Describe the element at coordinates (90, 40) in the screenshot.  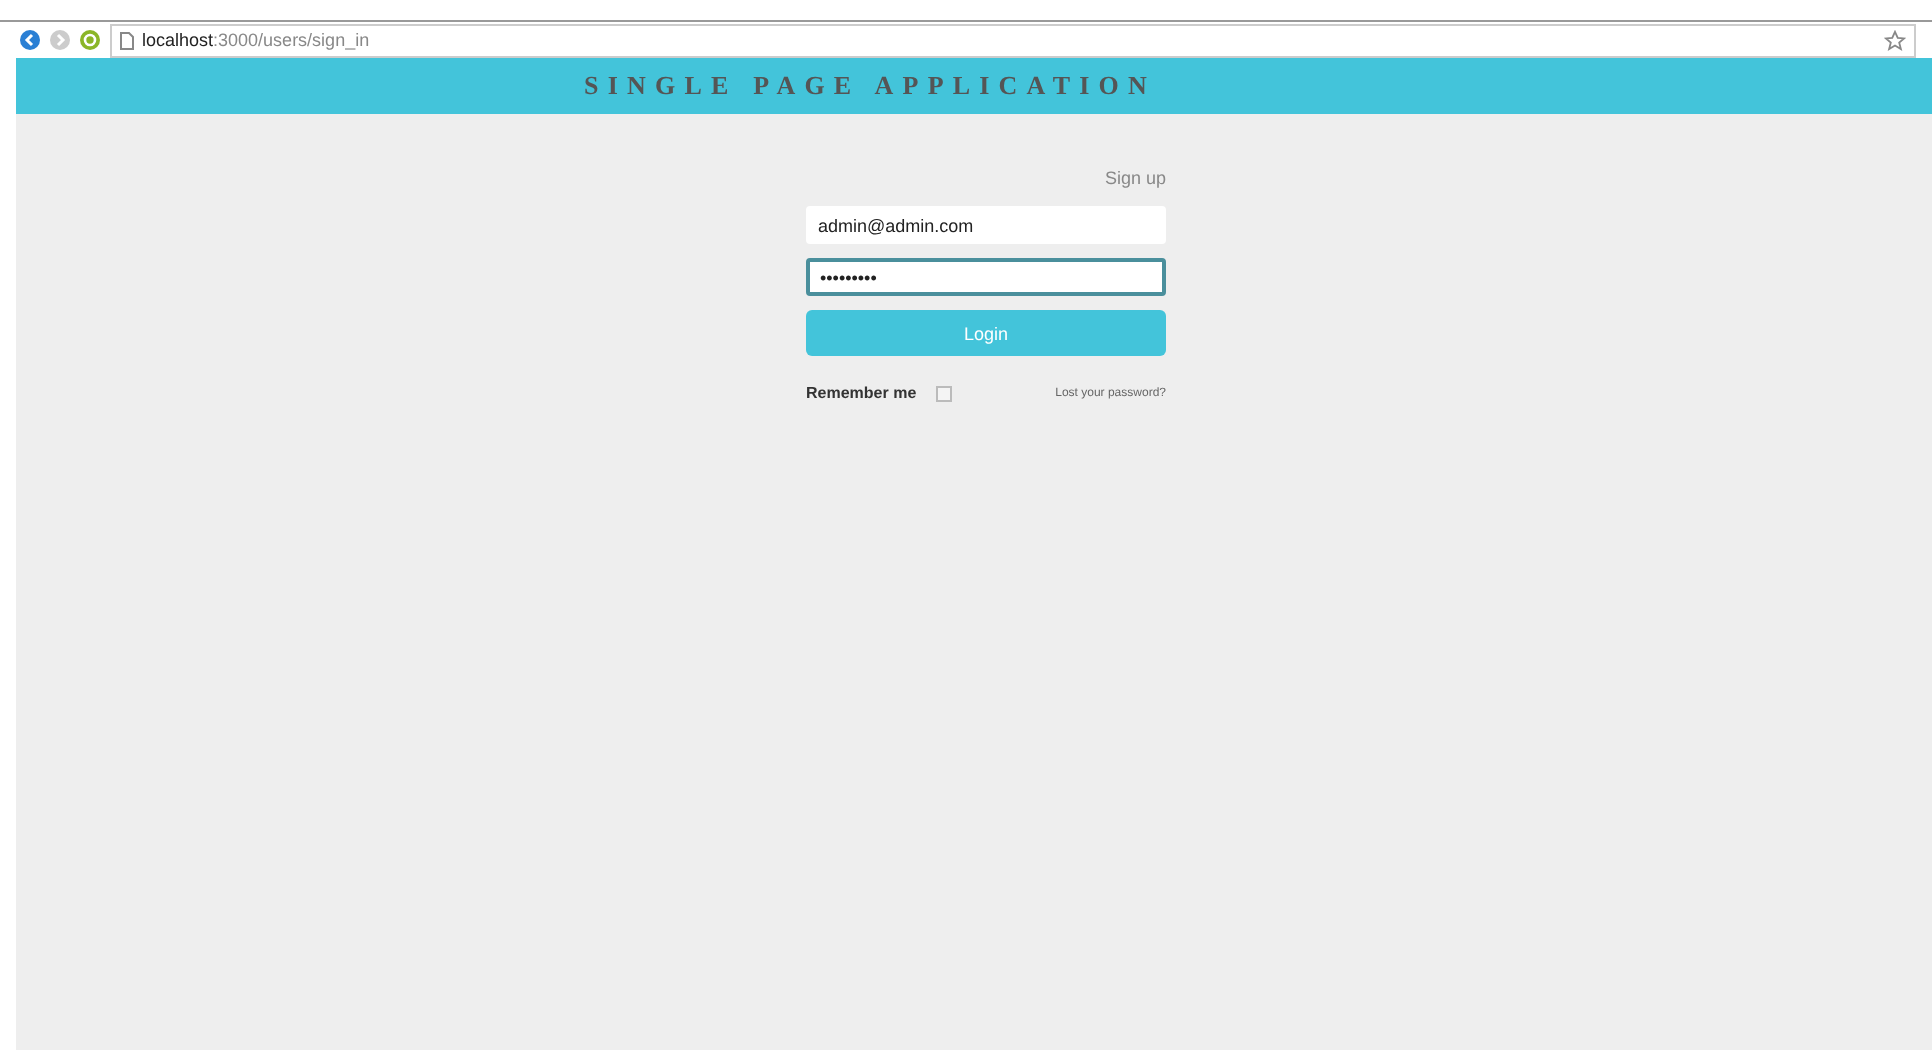
I see `reload-icon` at that location.